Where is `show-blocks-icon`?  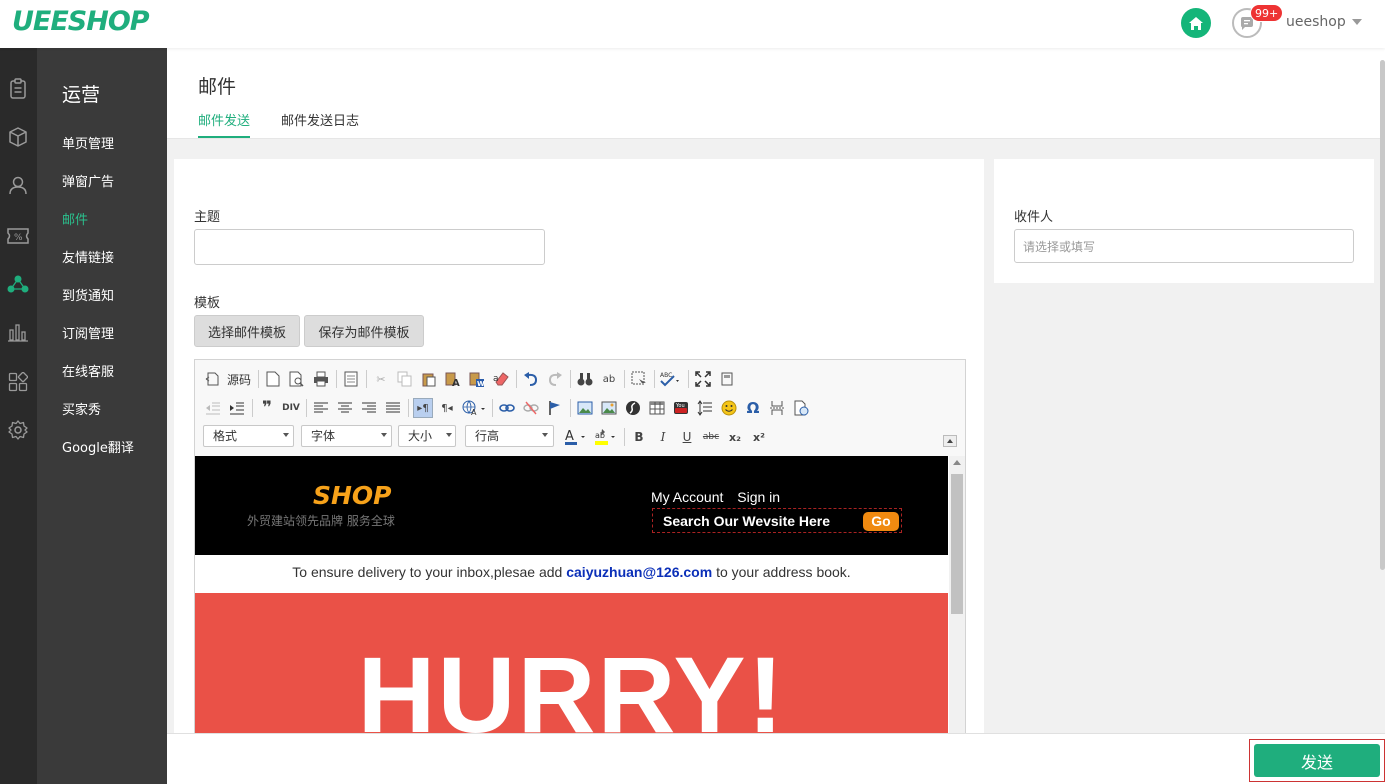 show-blocks-icon is located at coordinates (727, 379).